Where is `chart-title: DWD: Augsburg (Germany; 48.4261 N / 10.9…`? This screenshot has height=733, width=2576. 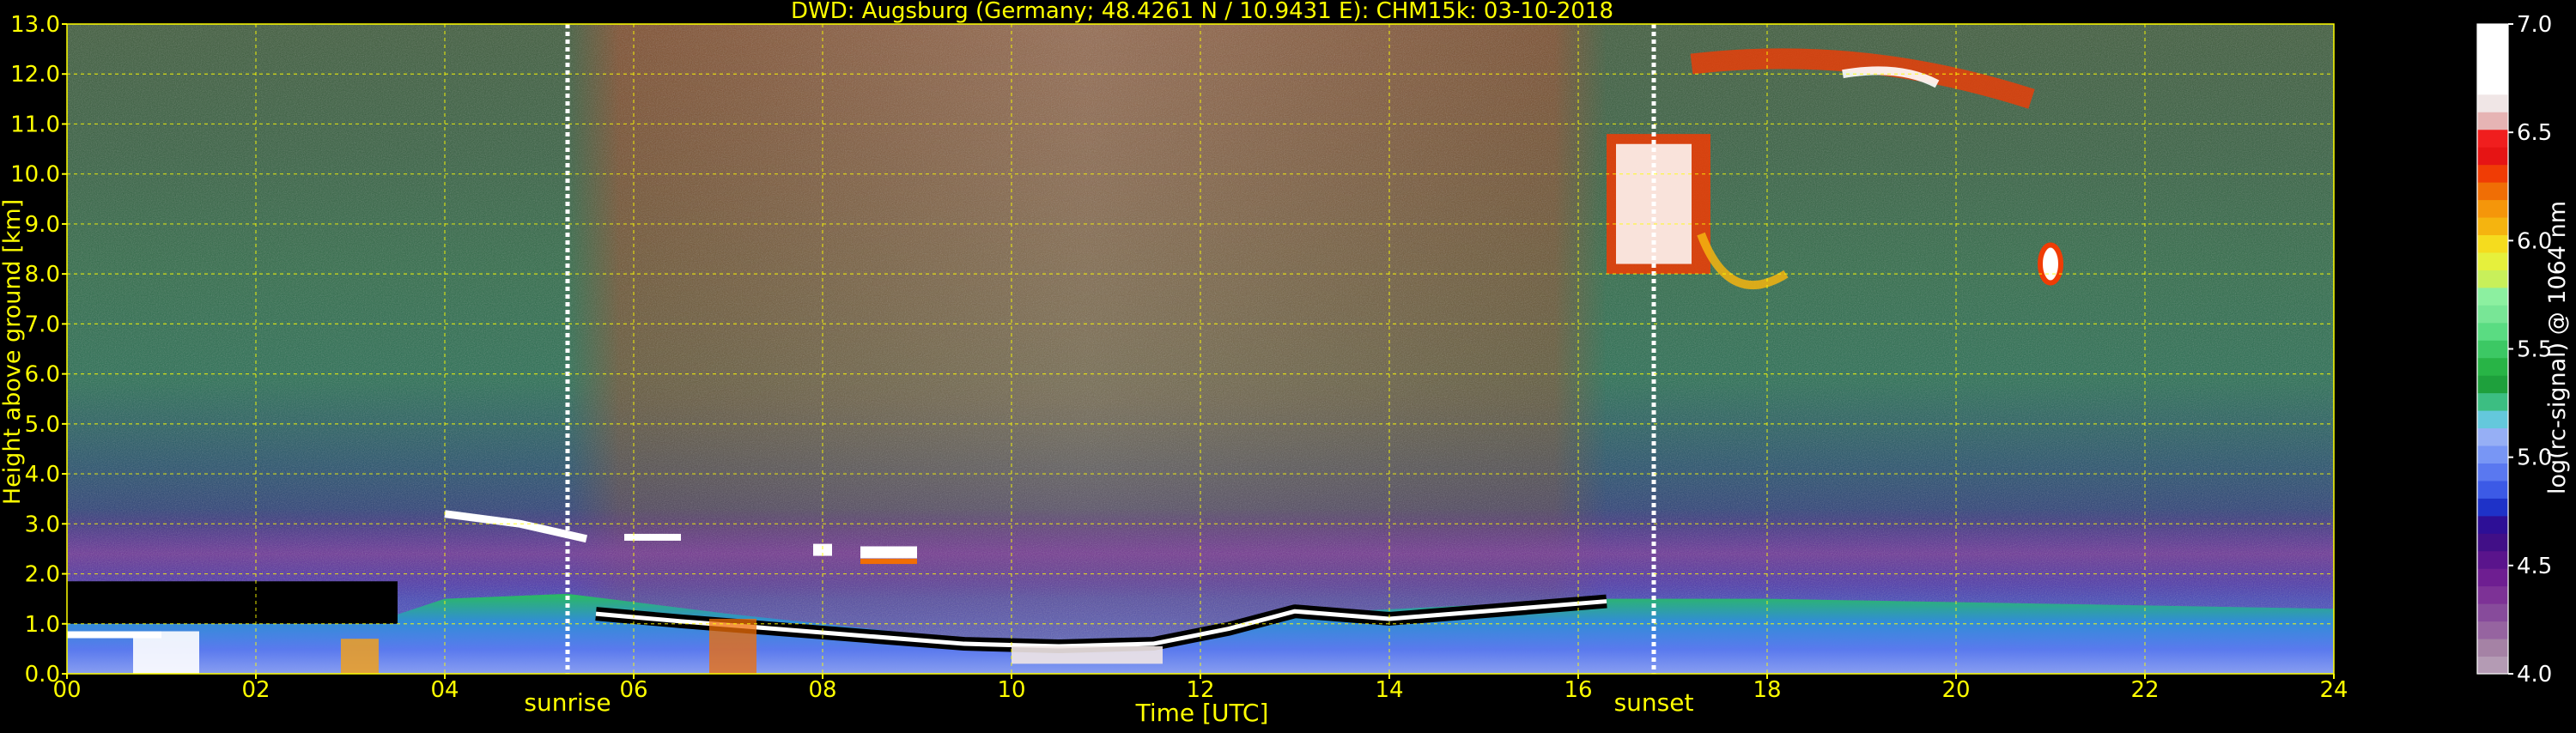 chart-title: DWD: Augsburg (Germany; 48.4261 N / 10.9… is located at coordinates (1202, 12).